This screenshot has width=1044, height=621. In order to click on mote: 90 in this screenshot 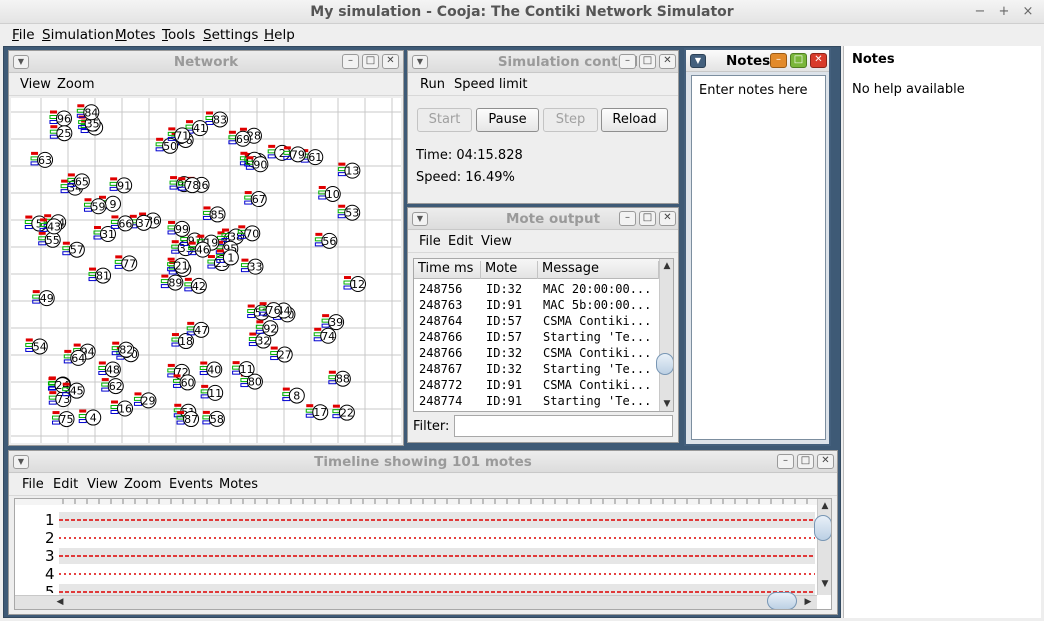, I will do `click(257, 164)`.